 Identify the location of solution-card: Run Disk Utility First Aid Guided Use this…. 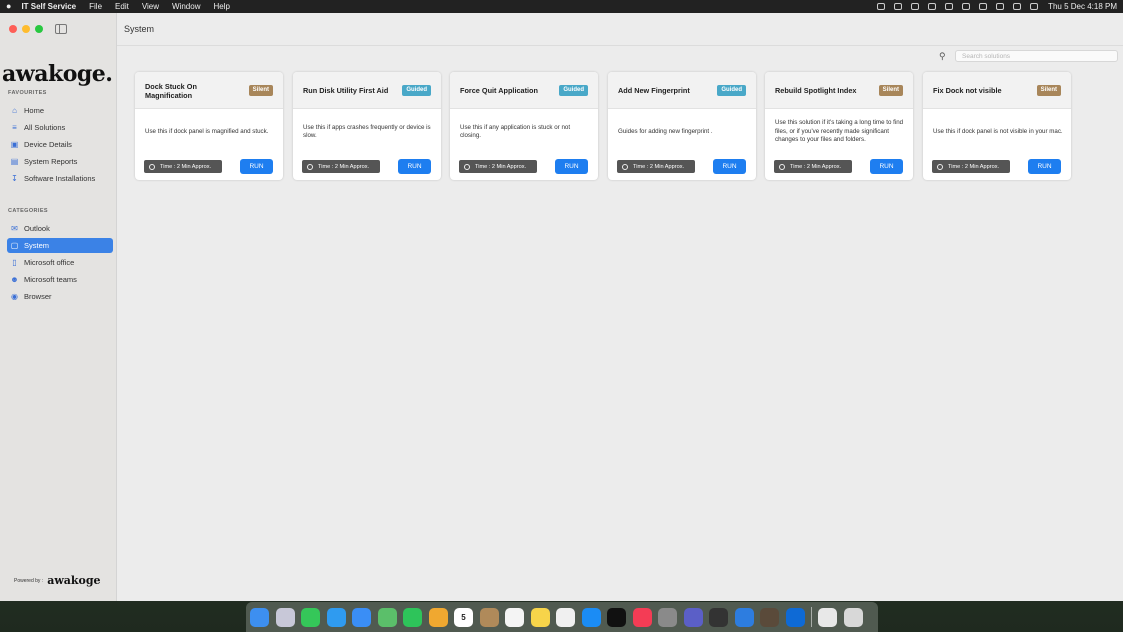
(367, 126).